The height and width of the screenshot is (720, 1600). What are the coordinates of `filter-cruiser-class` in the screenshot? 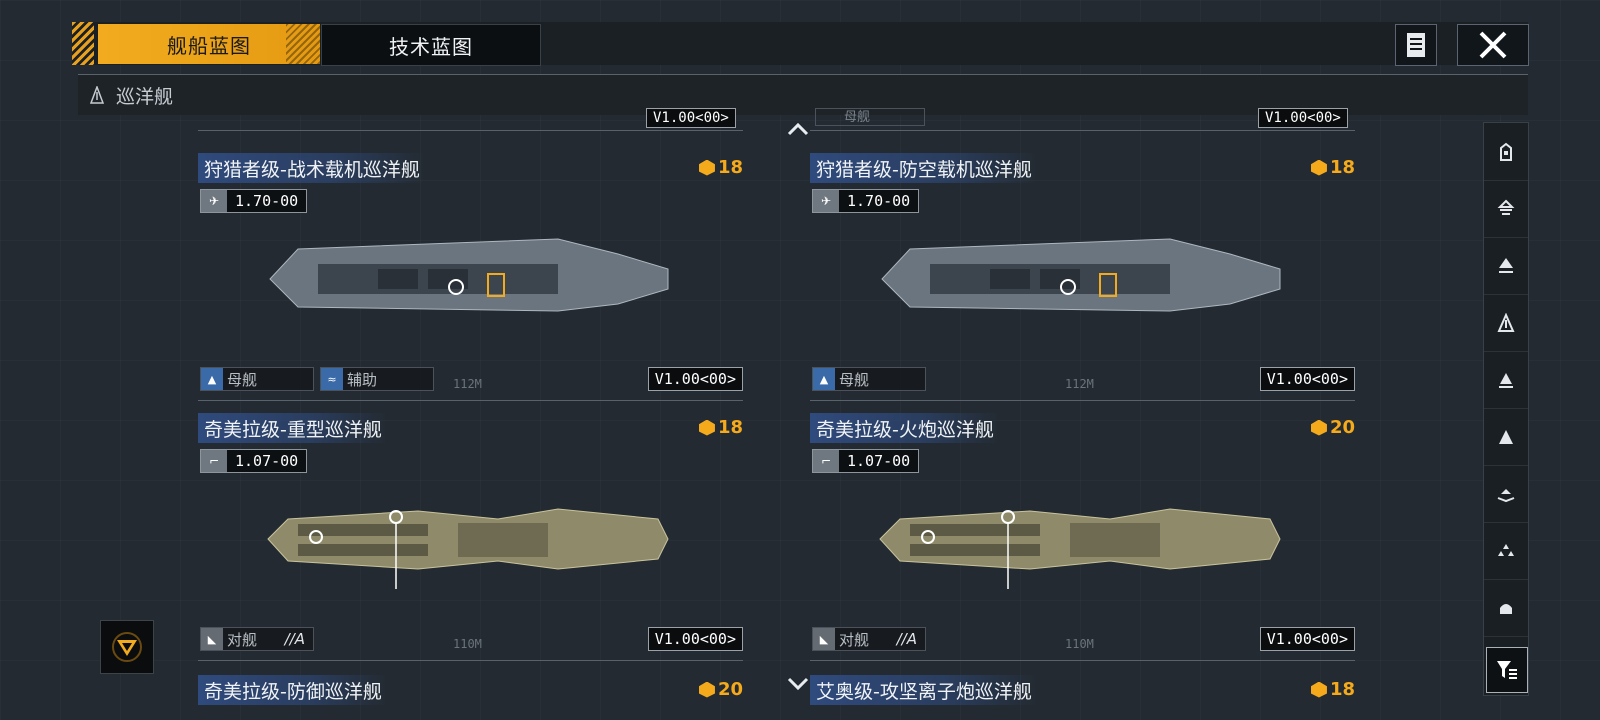 It's located at (1506, 266).